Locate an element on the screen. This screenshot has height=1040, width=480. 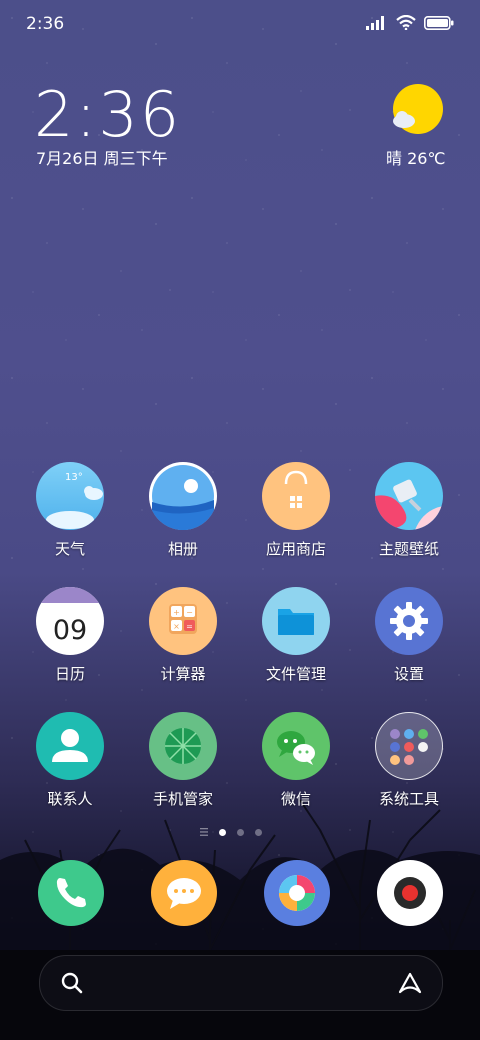
app-label: 主题壁纸 is located at coordinates (408, 549).